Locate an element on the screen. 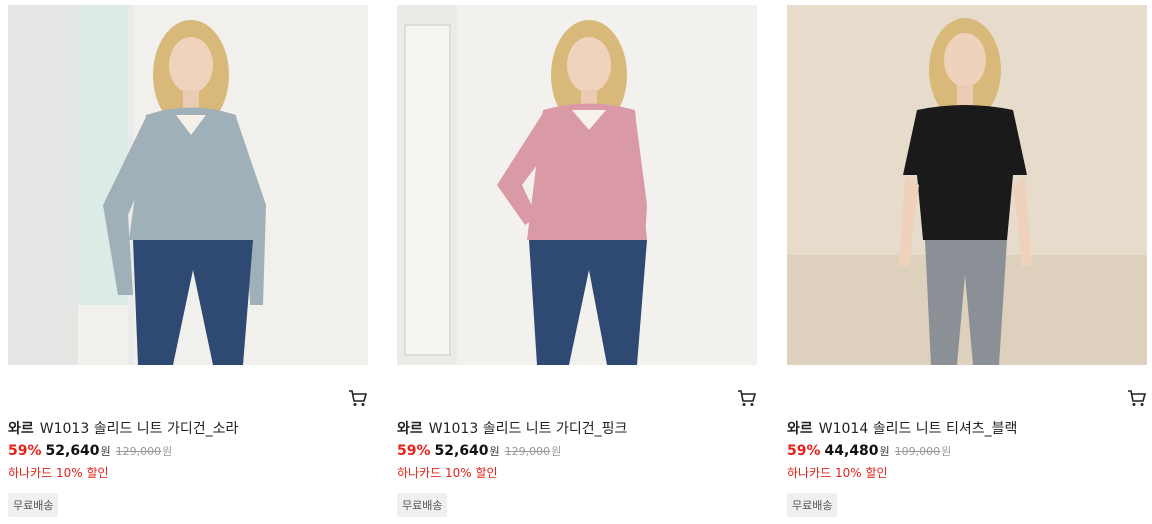 The image size is (1152, 524). original-price: 109,000 is located at coordinates (917, 451).